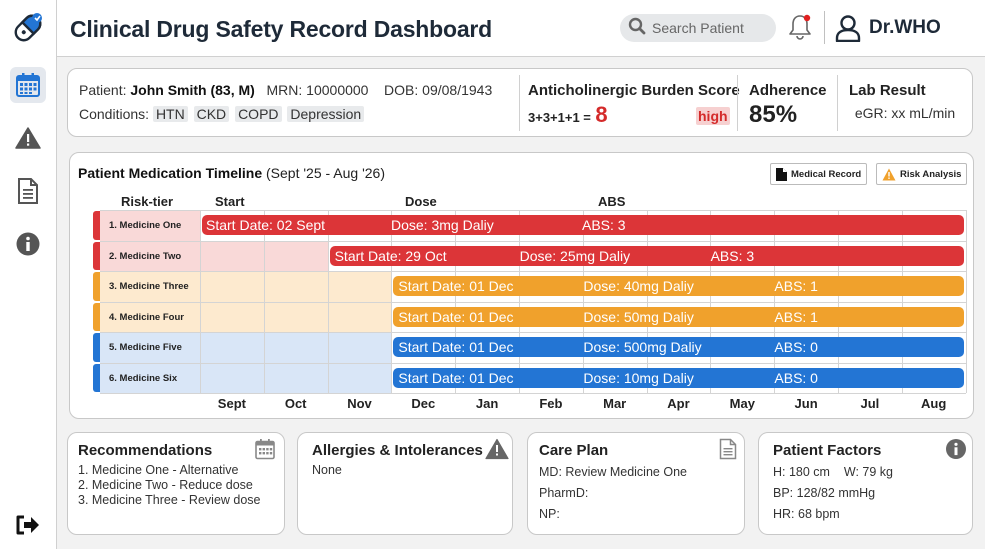  I want to click on medical-record-label: Medical Record, so click(826, 174).